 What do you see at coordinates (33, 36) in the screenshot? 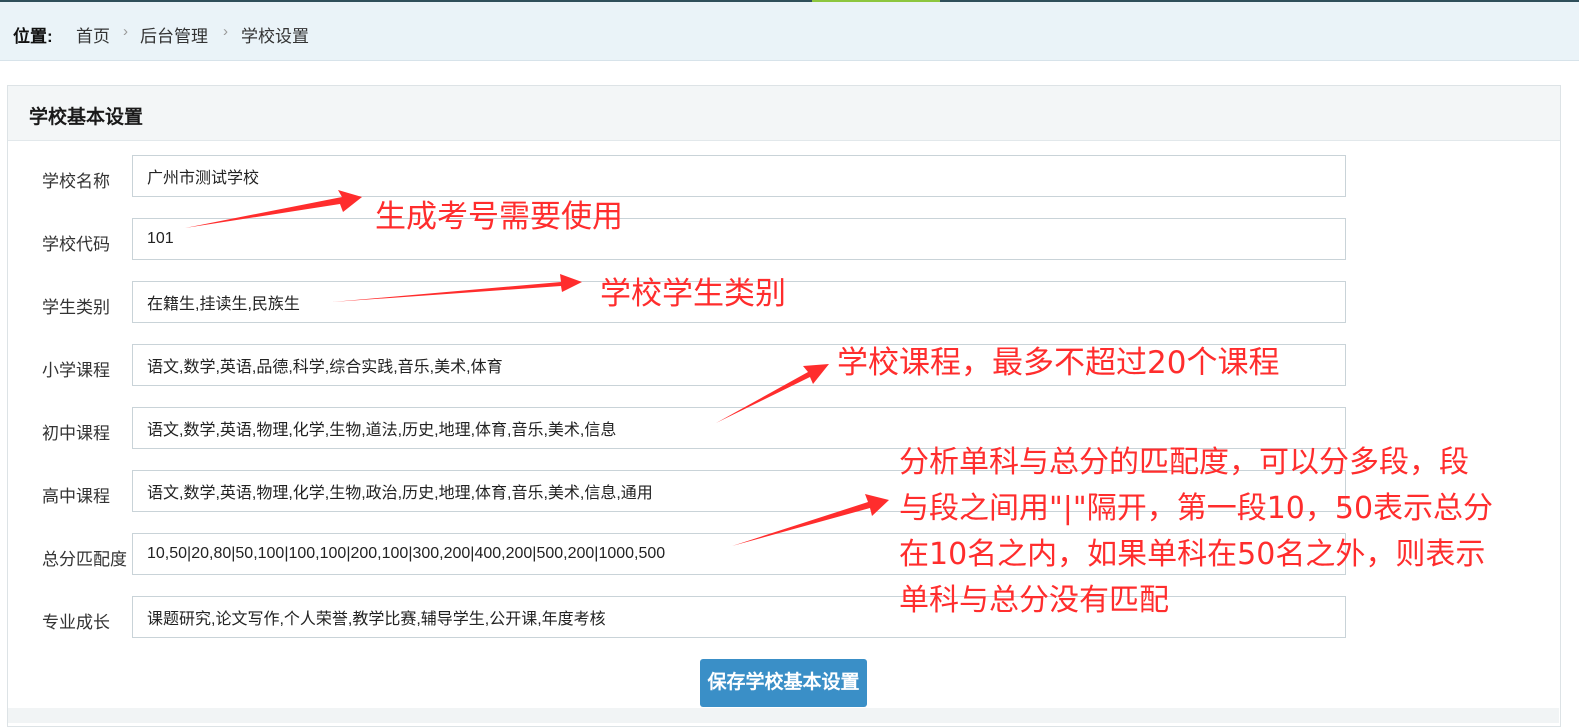
I see `breadcrumb-label: 位置:` at bounding box center [33, 36].